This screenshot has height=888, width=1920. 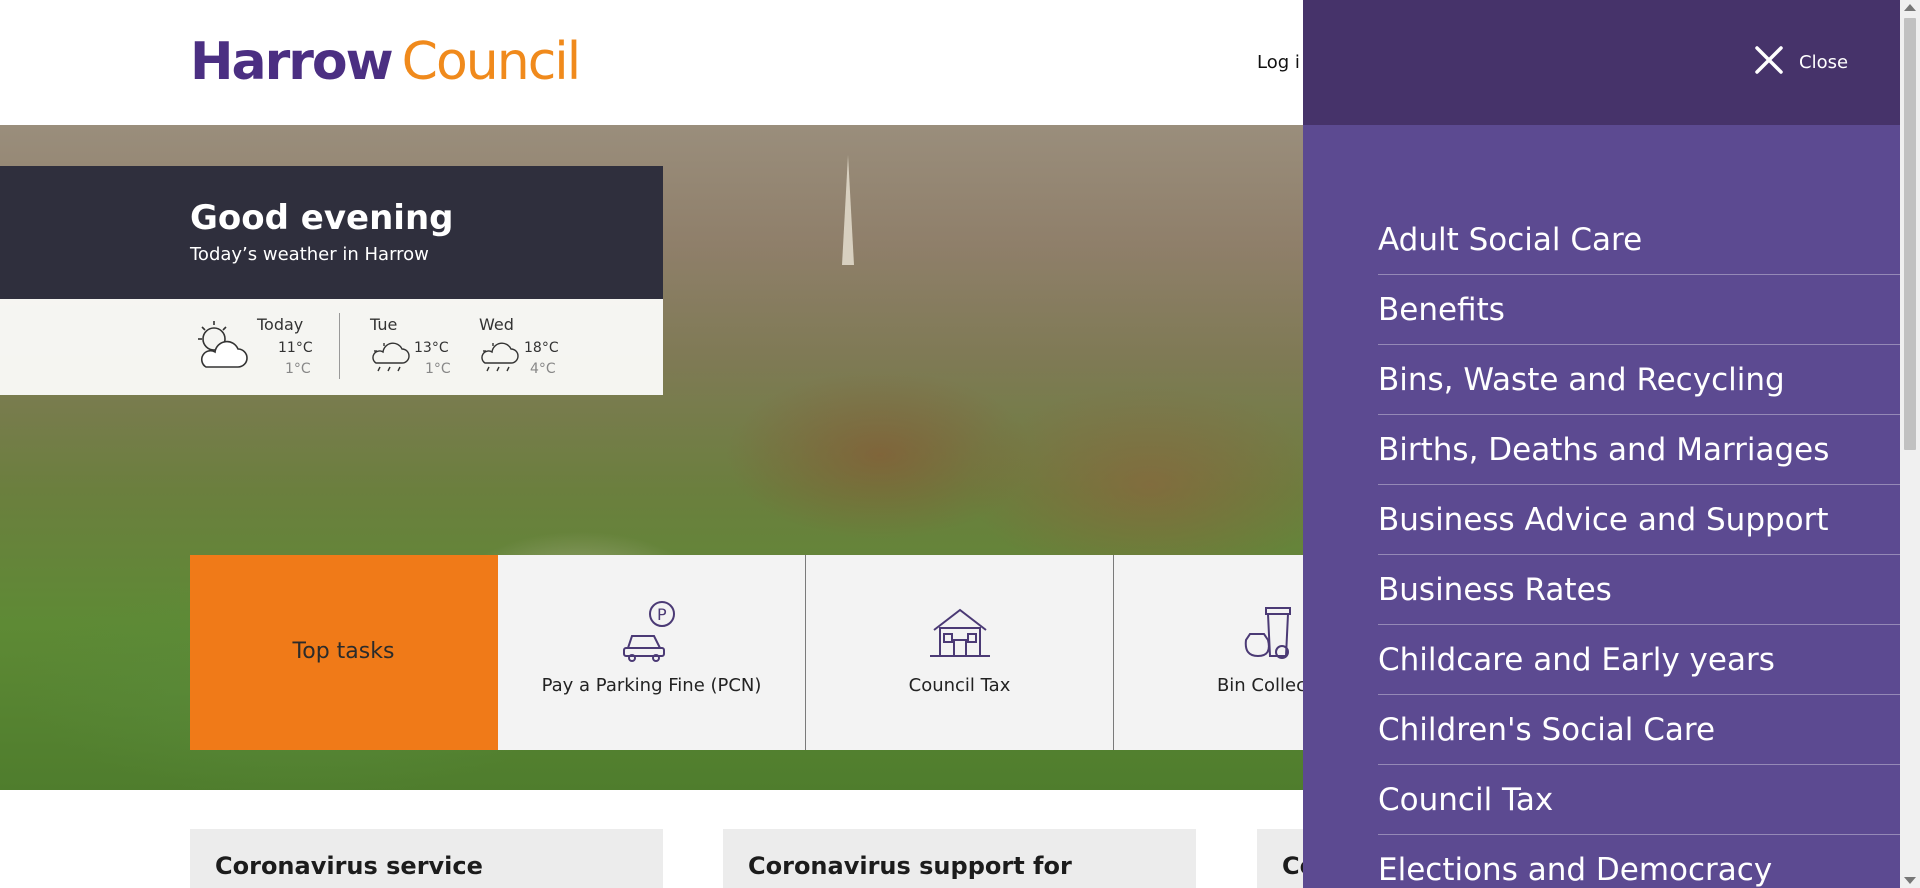 What do you see at coordinates (960, 634) in the screenshot?
I see `house-icon` at bounding box center [960, 634].